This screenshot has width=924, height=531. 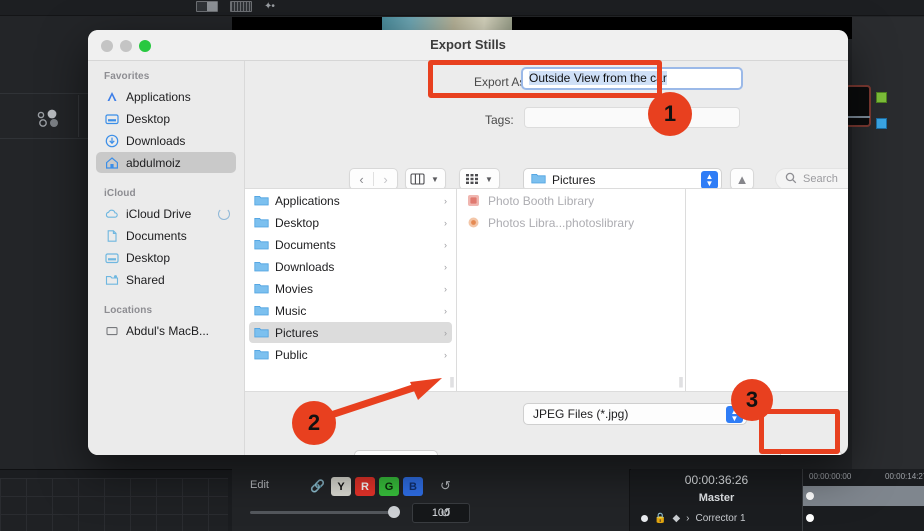 I want to click on group-by-button: ▼, so click(x=479, y=179).